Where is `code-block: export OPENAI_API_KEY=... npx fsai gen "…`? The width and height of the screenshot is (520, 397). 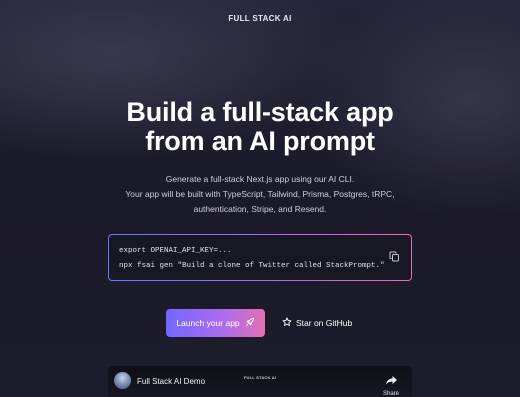 code-block: export OPENAI_API_KEY=... npx fsai gen "… is located at coordinates (260, 257).